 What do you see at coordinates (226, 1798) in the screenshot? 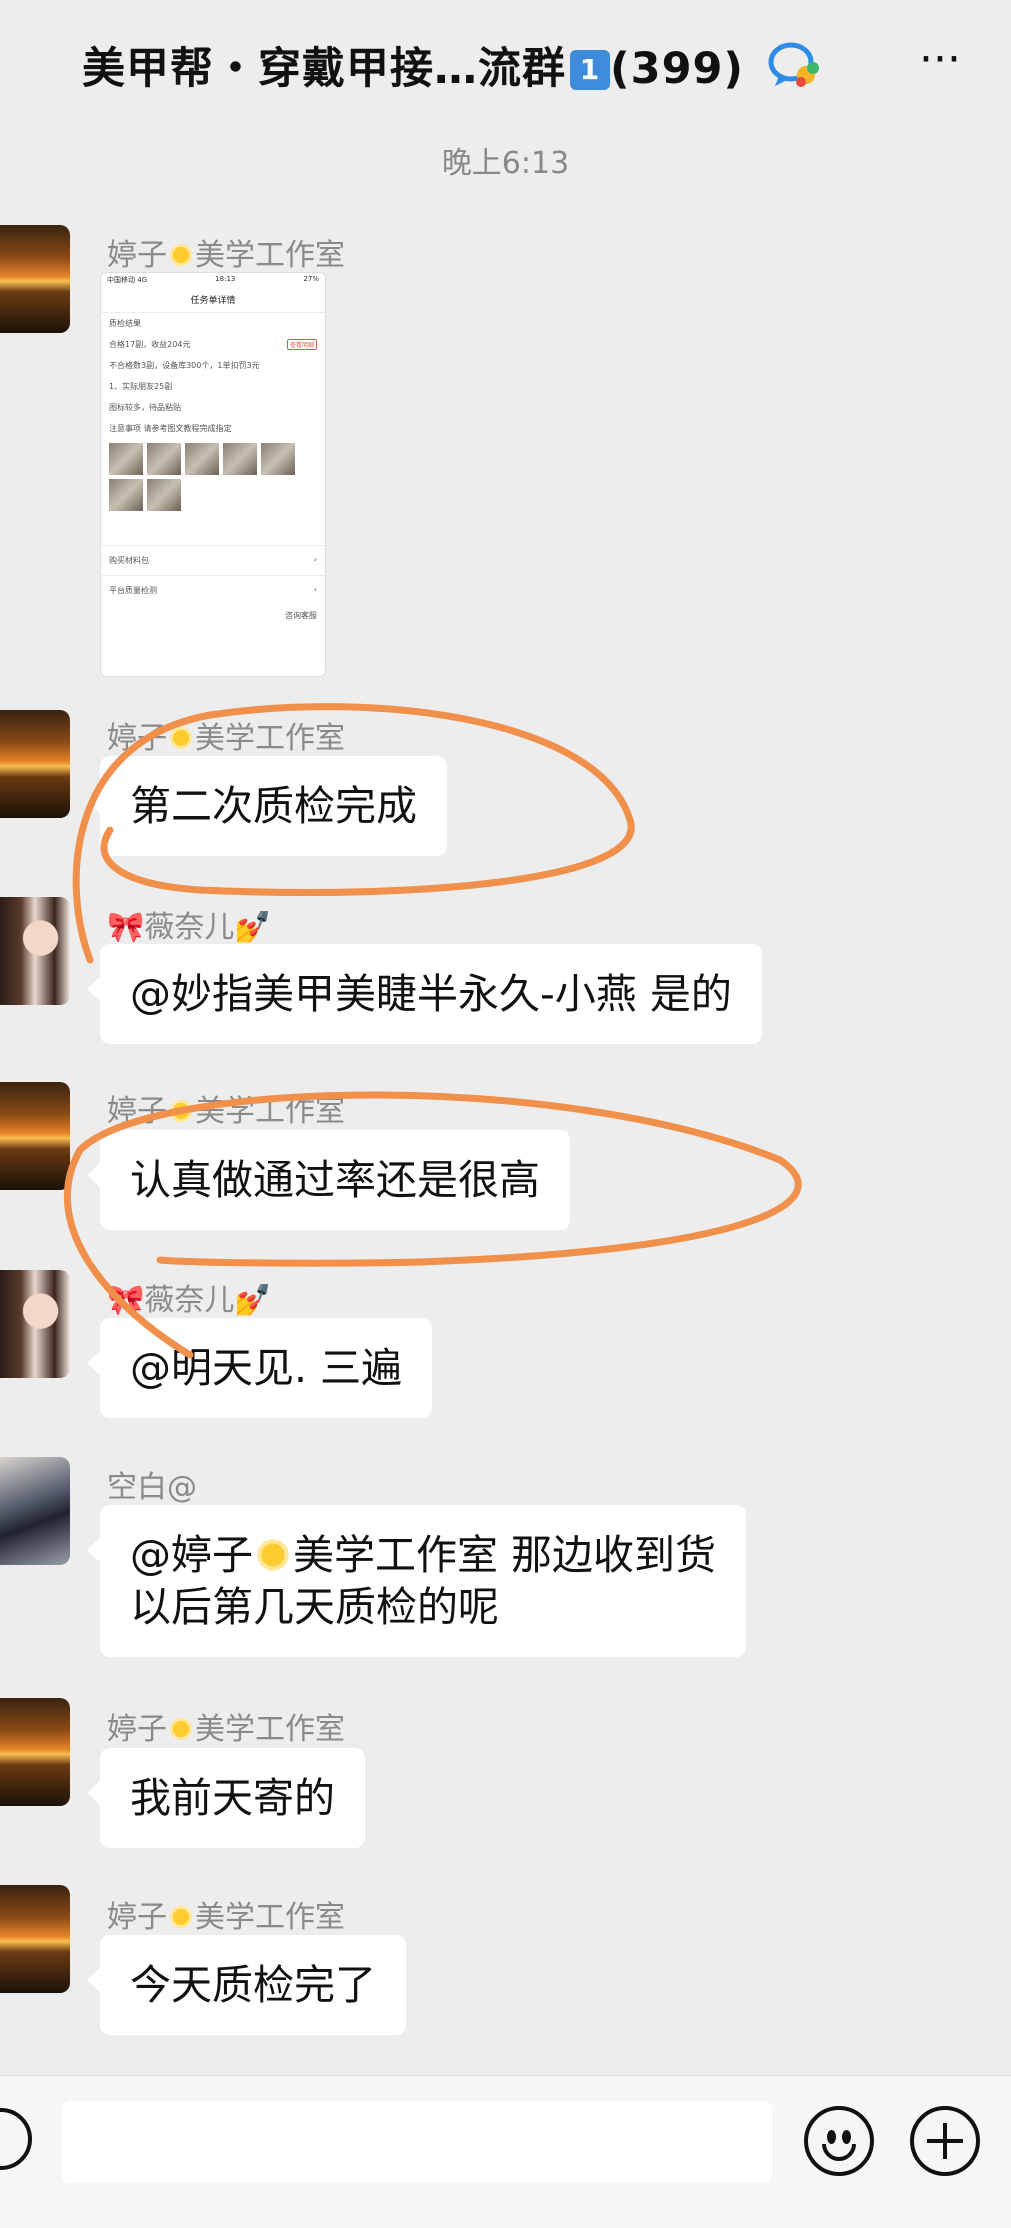
I see `message-bubble: 我前天寄的` at bounding box center [226, 1798].